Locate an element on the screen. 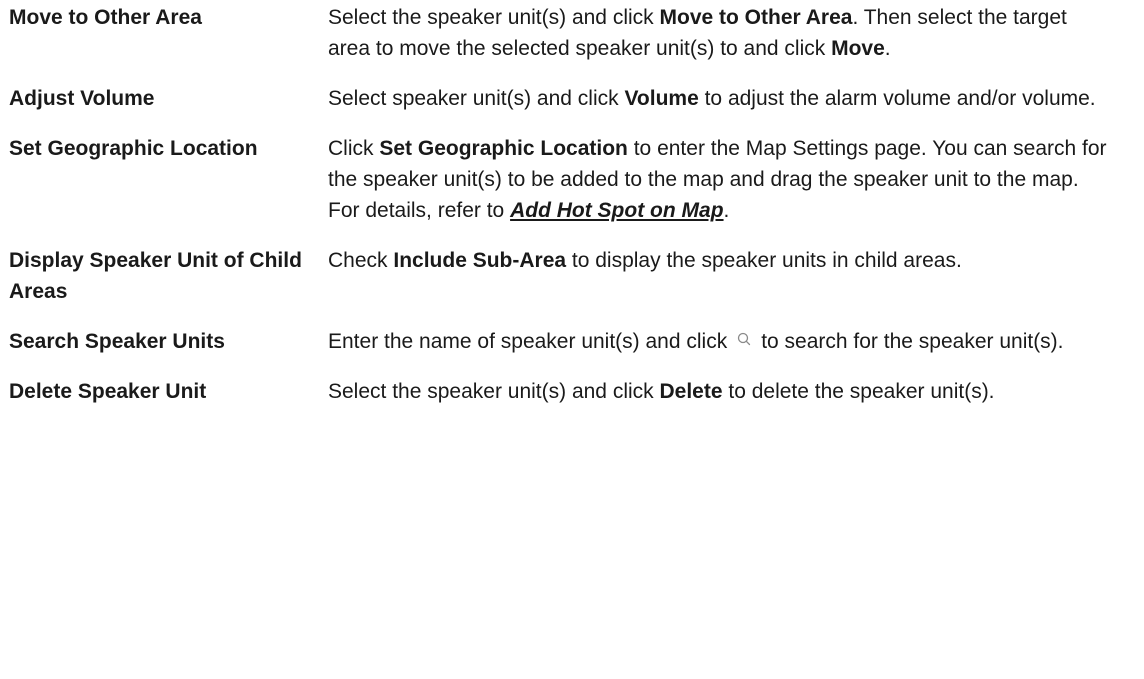  row-term: Adjust Volume is located at coordinates (82, 98).